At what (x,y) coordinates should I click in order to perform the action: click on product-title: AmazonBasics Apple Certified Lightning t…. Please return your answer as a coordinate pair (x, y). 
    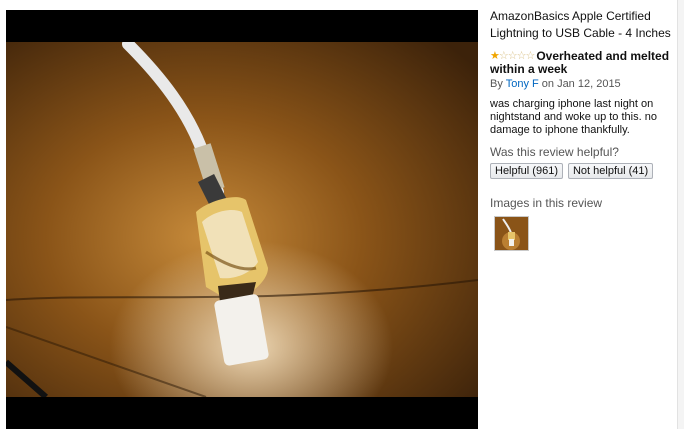
    Looking at the image, I should click on (587, 25).